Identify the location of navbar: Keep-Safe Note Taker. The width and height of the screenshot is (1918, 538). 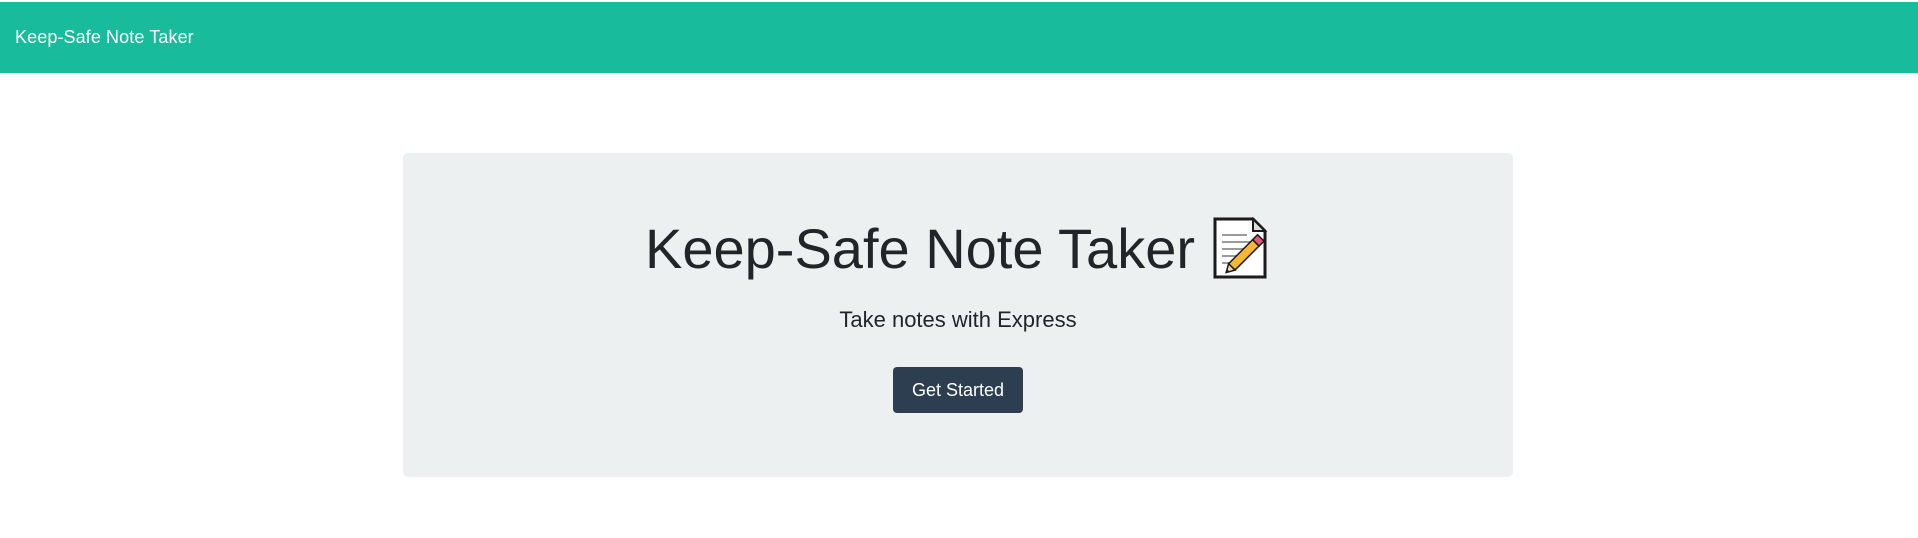
(959, 37).